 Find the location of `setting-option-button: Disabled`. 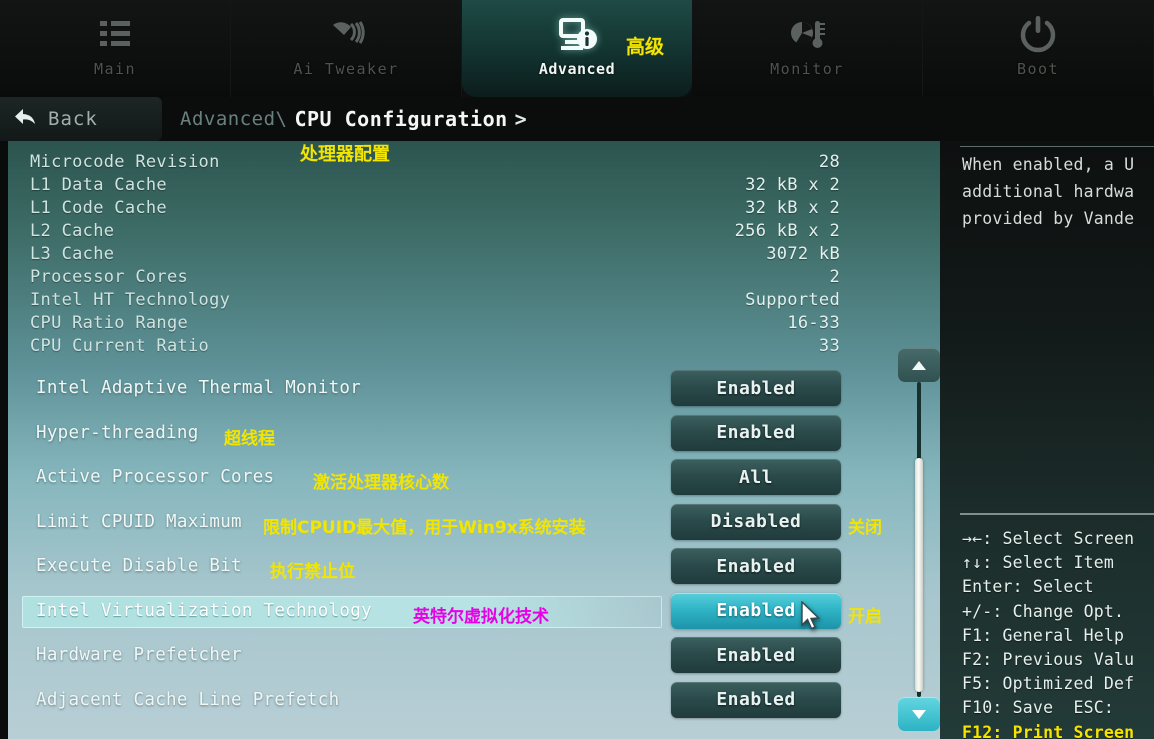

setting-option-button: Disabled is located at coordinates (756, 521).